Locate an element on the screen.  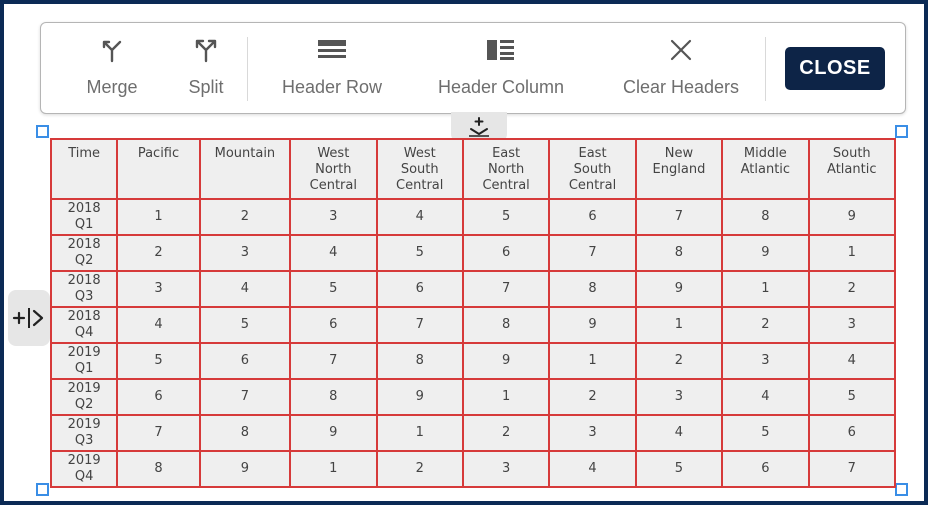
header-cell: Middle Atlantic is located at coordinates (765, 169).